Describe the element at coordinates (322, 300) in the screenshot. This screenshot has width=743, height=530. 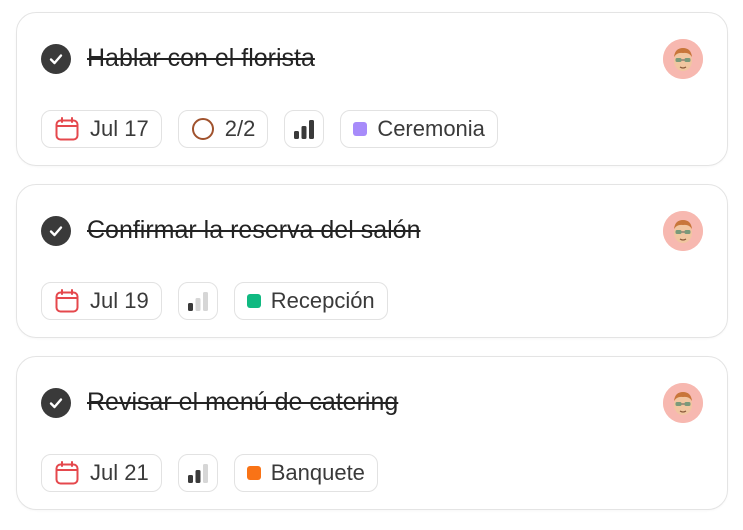
I see `tag-label: Recepción` at that location.